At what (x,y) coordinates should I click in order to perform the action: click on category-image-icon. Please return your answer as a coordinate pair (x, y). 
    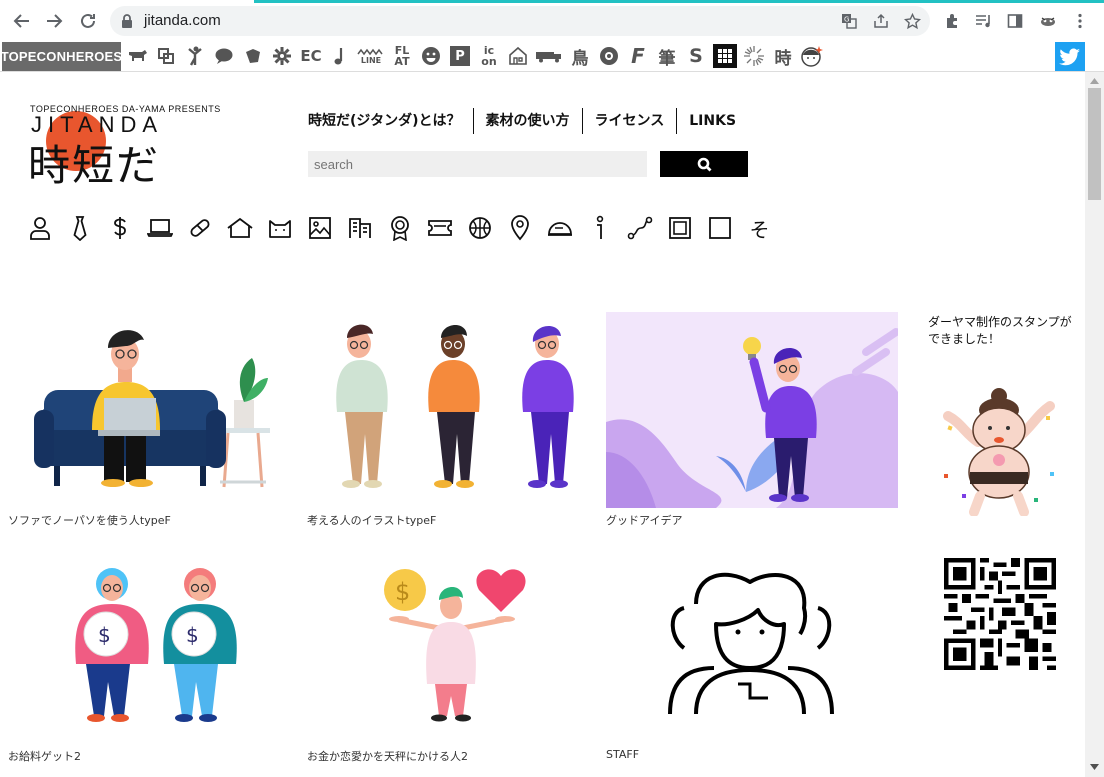
    Looking at the image, I should click on (319, 228).